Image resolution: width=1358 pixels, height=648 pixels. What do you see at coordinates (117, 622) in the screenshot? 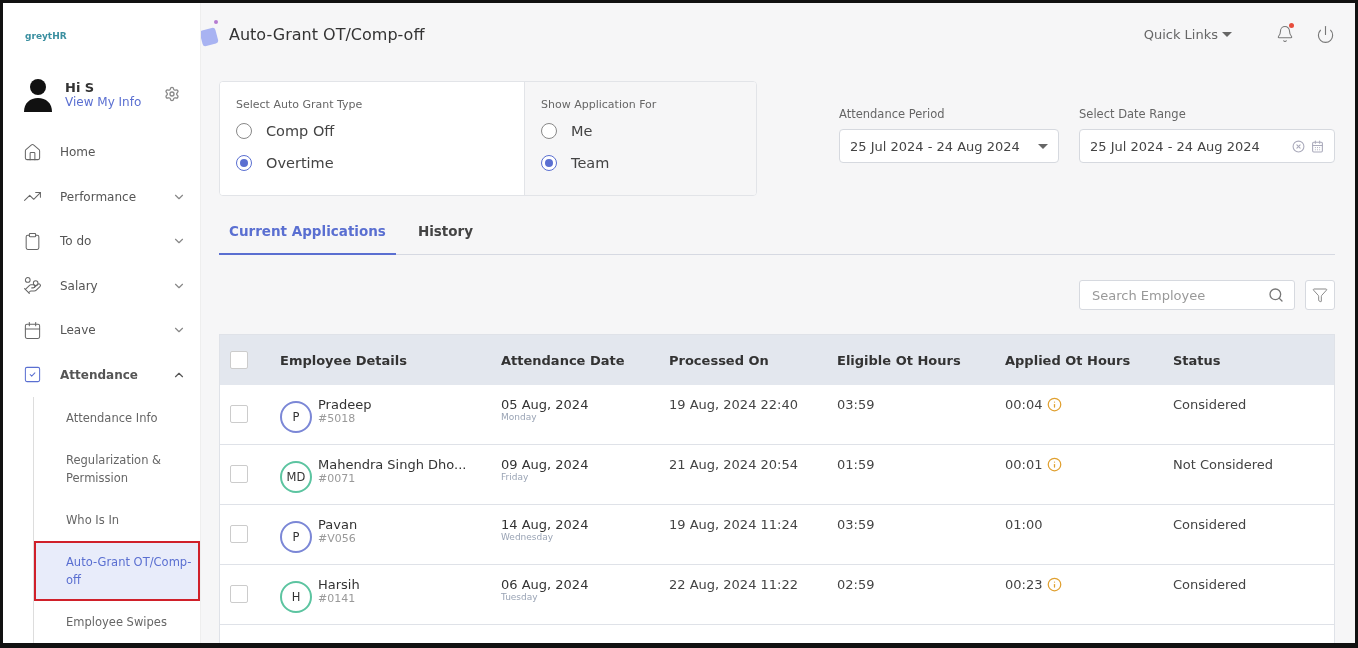
I see `nav-subitem: Employee Swipes` at bounding box center [117, 622].